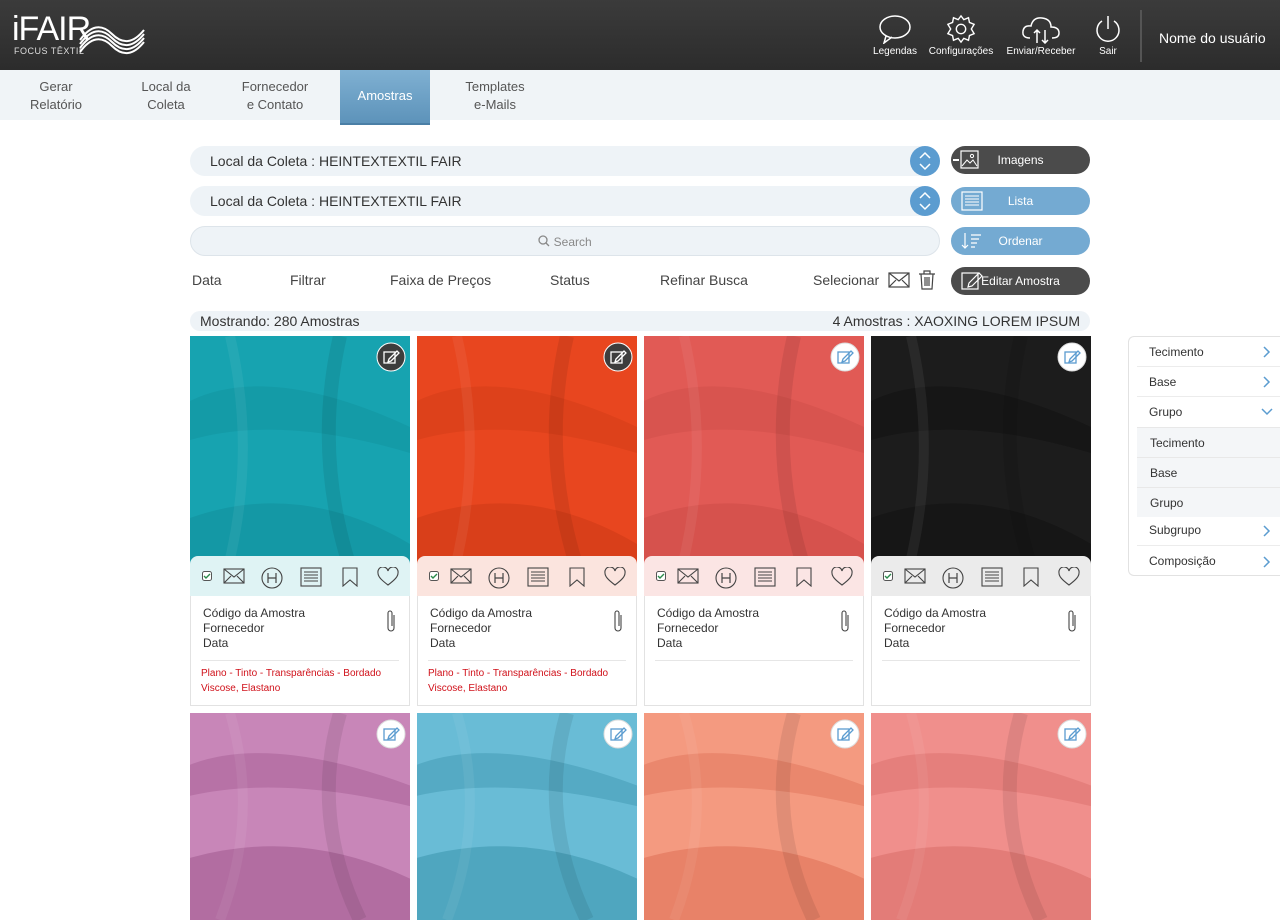 The height and width of the screenshot is (920, 1280). What do you see at coordinates (1175, 530) in the screenshot?
I see `sidebar-item-subgrupo: Subgrupo` at bounding box center [1175, 530].